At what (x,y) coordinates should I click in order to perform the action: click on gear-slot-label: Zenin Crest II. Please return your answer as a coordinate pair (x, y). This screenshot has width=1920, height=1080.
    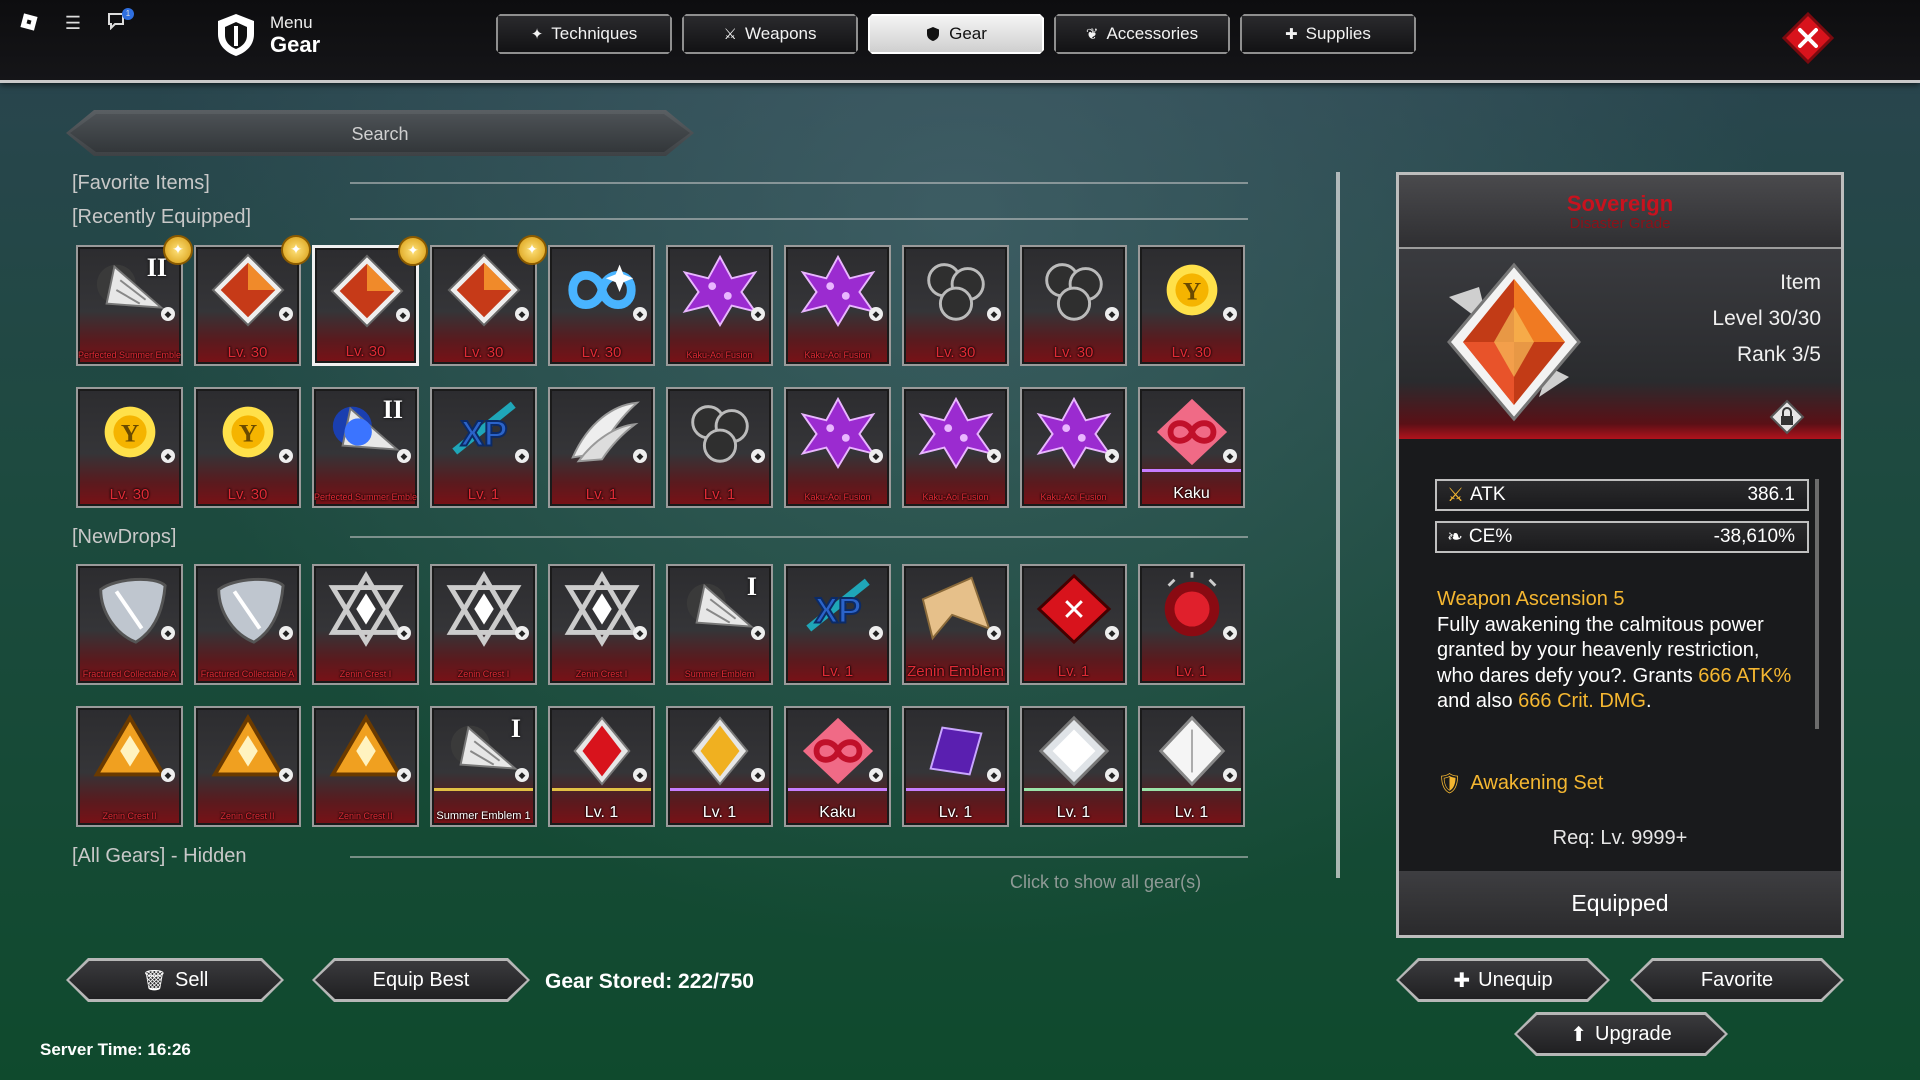
    Looking at the image, I should click on (129, 816).